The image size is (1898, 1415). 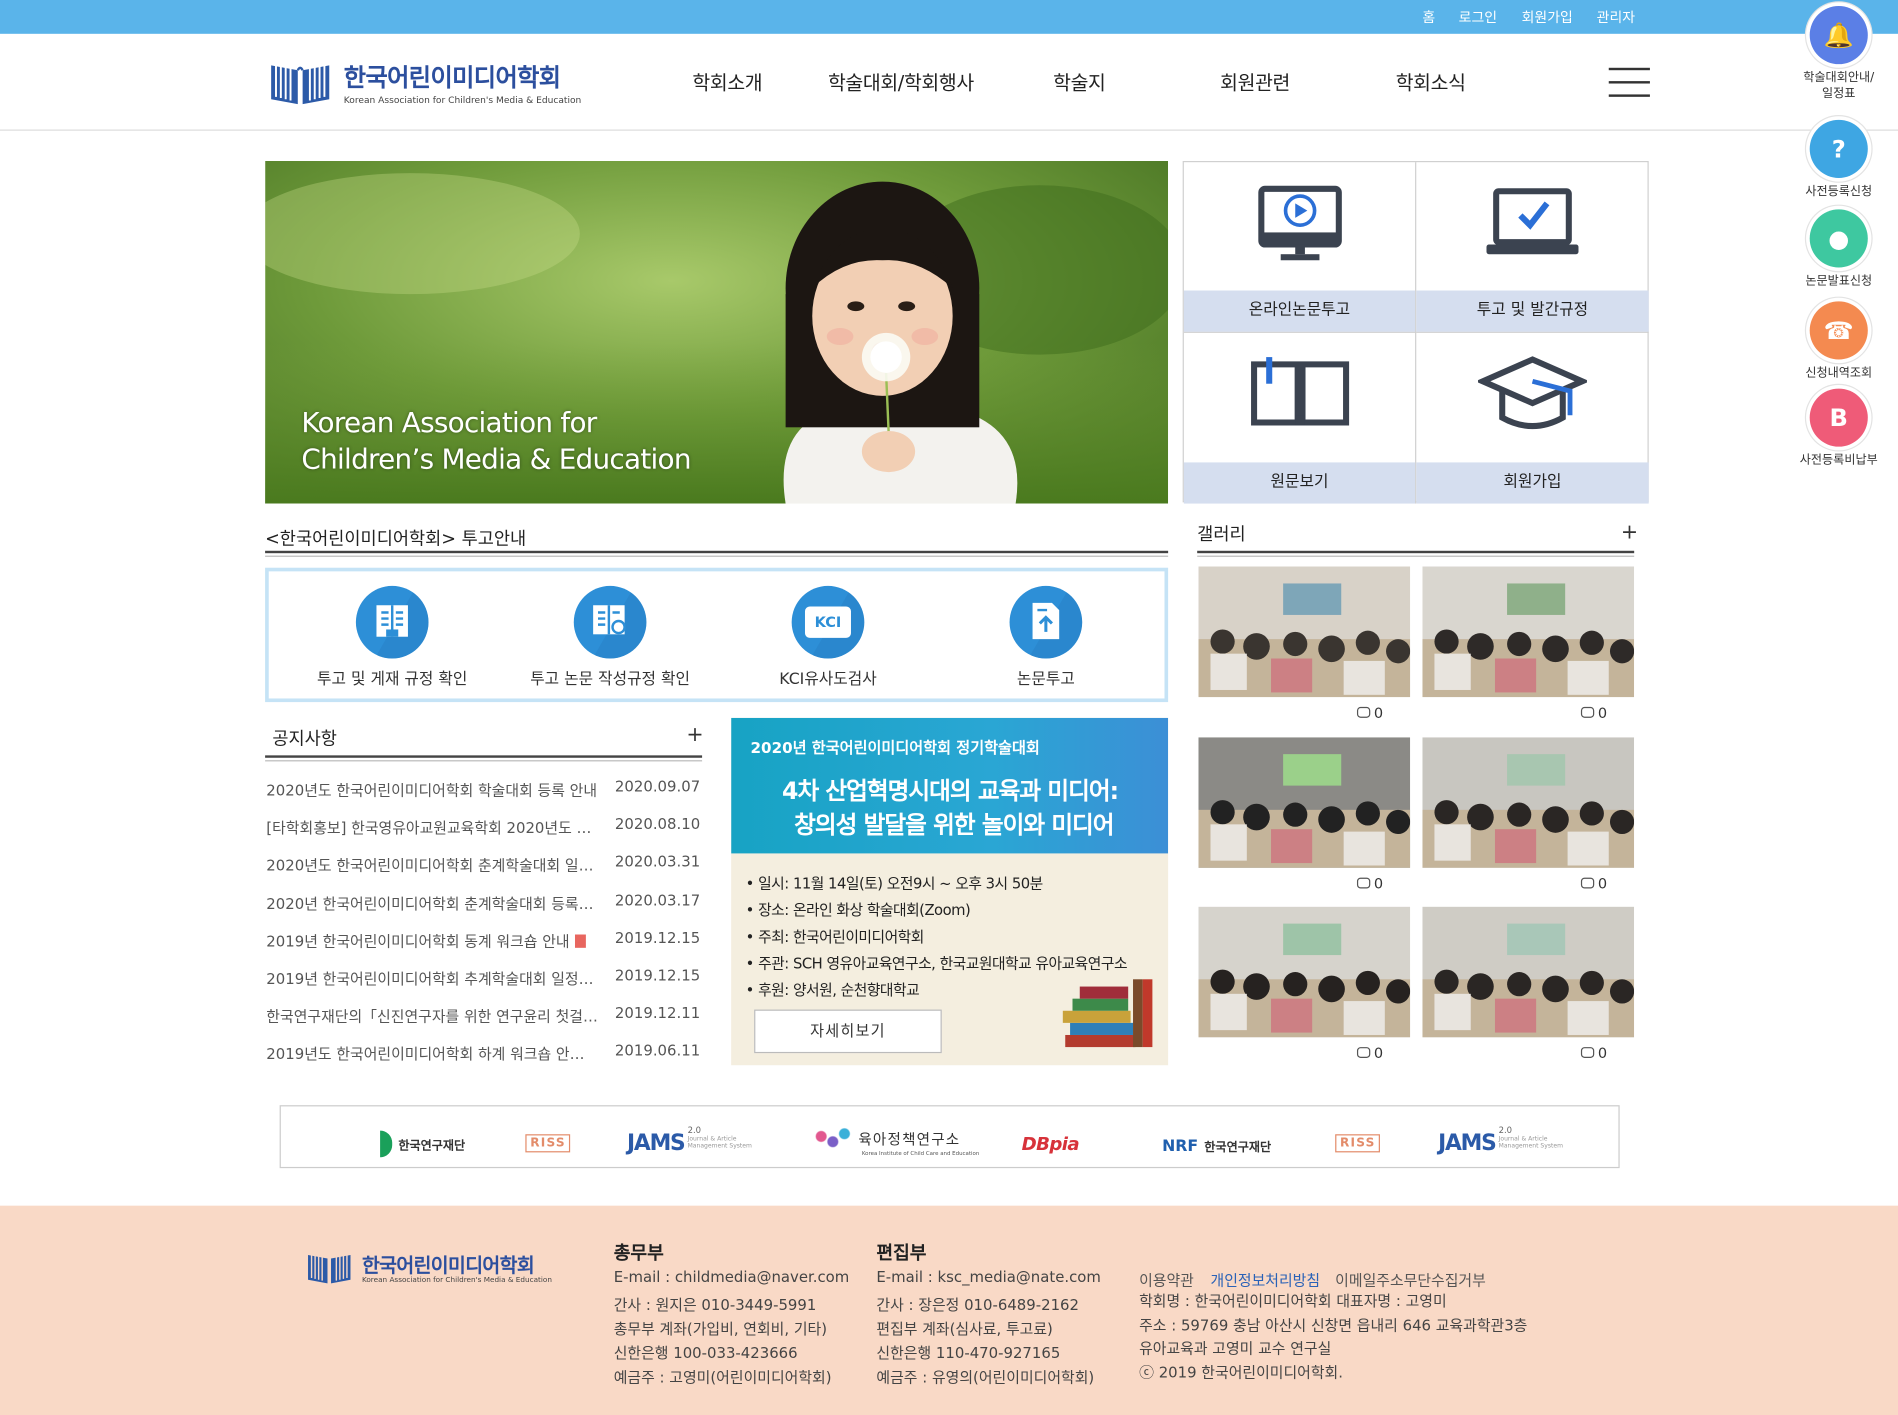 I want to click on notice-row: 2019년 한국어린이미디어학회 동계 워크숍 안내 2019.12.15, so click(x=482, y=947).